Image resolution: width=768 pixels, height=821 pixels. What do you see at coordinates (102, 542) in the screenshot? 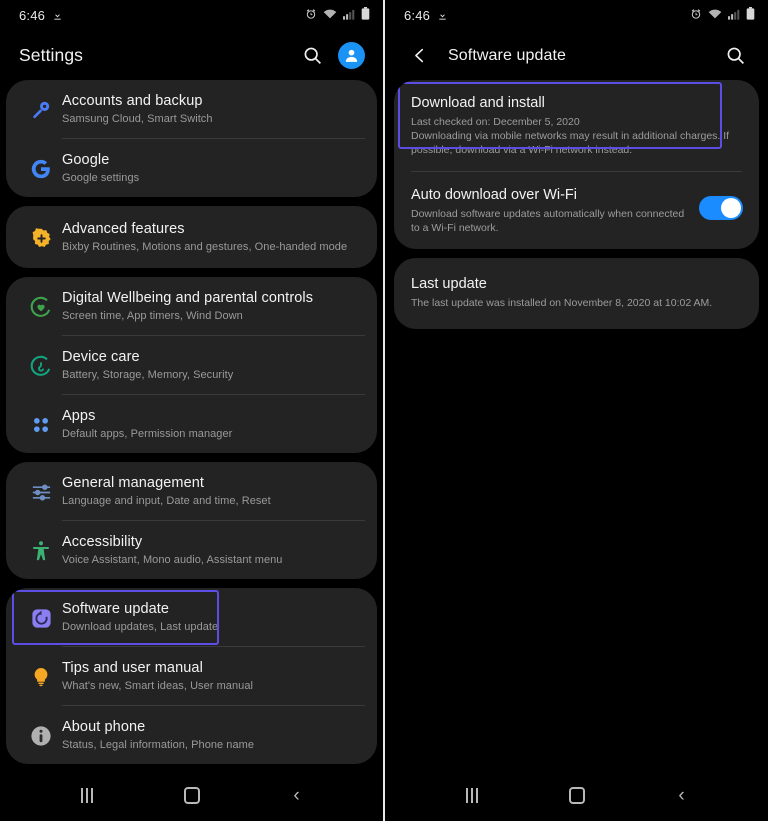
I see `item-title: Accessibility` at bounding box center [102, 542].